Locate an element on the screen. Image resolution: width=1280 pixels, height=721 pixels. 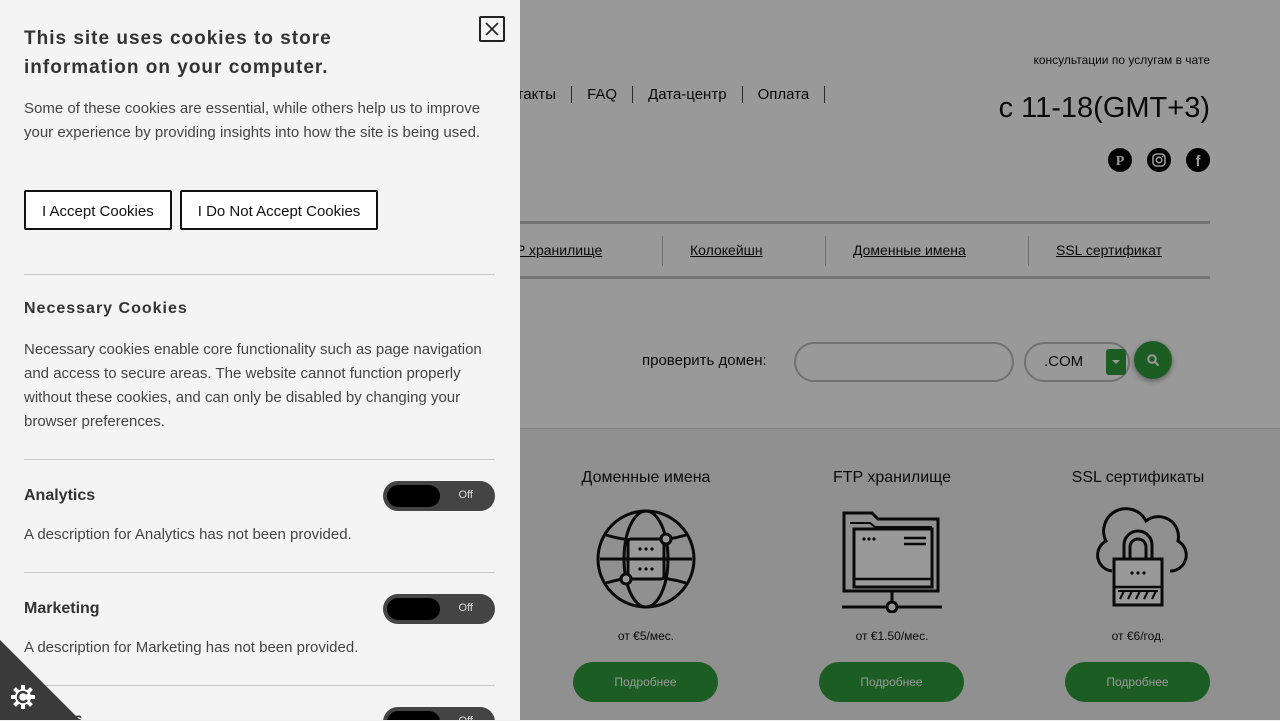
close-button is located at coordinates (492, 29).